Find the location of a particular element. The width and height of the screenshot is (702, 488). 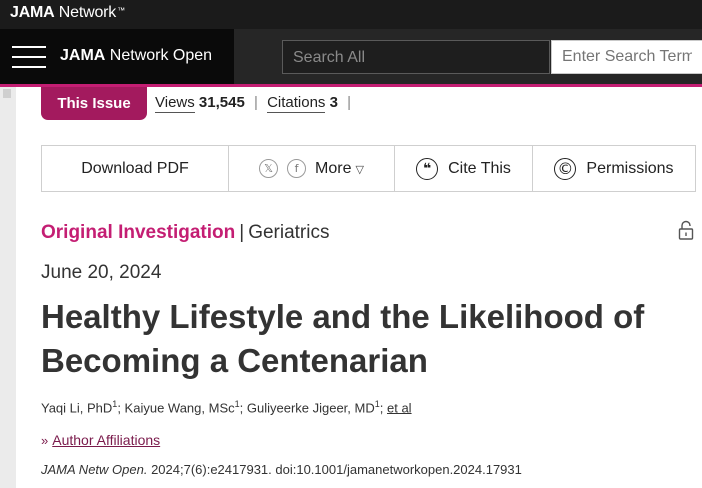

search-input is located at coordinates (626, 57).